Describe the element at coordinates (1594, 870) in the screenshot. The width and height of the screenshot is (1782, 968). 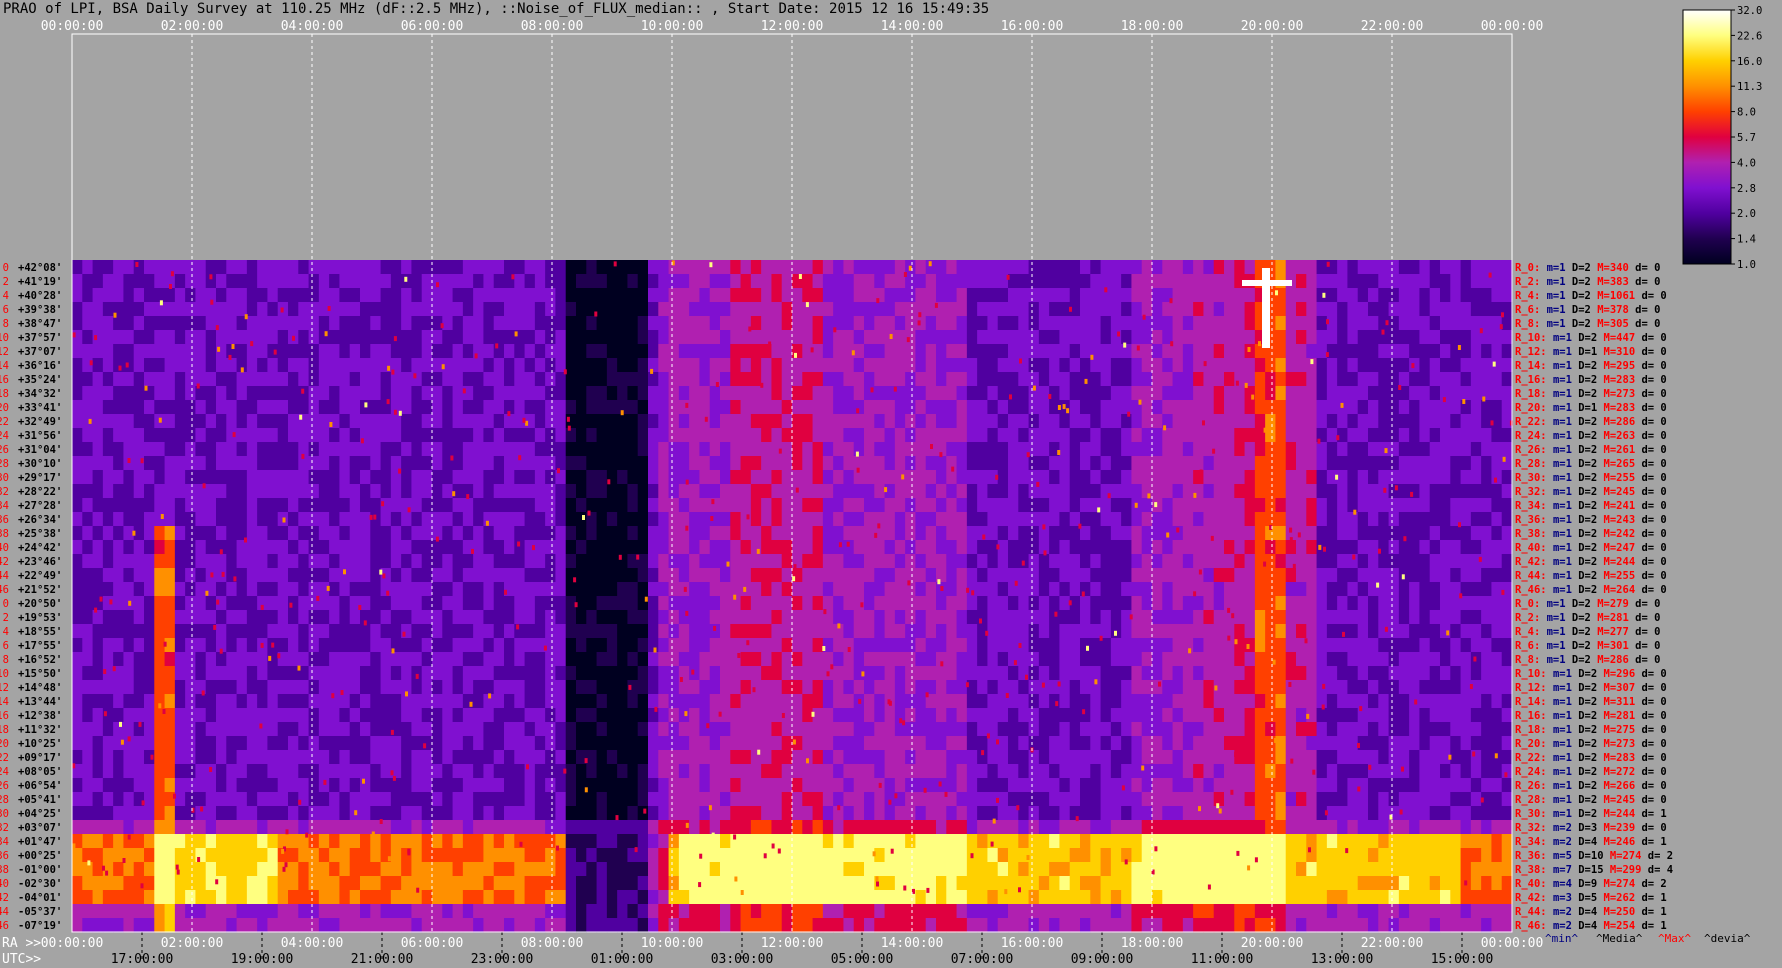
I see `row-stat: R_38: m=7 D=15 M=299 d= 4` at that location.